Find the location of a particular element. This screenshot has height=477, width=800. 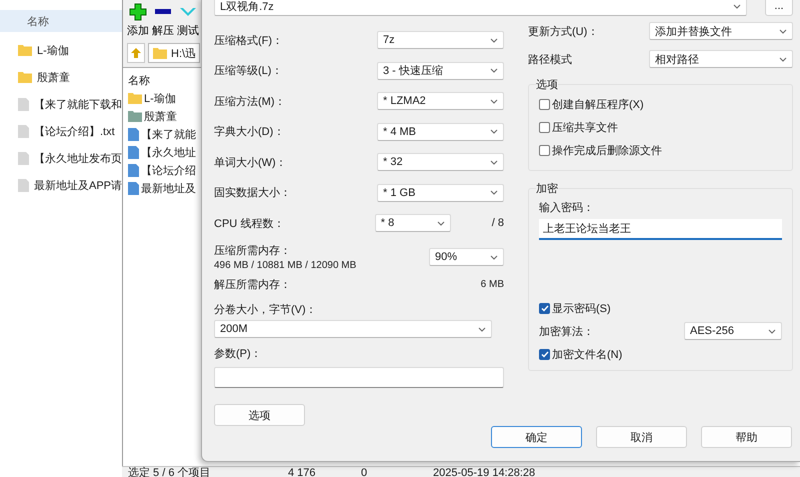

file-name: 【论坛介绍 is located at coordinates (168, 170).